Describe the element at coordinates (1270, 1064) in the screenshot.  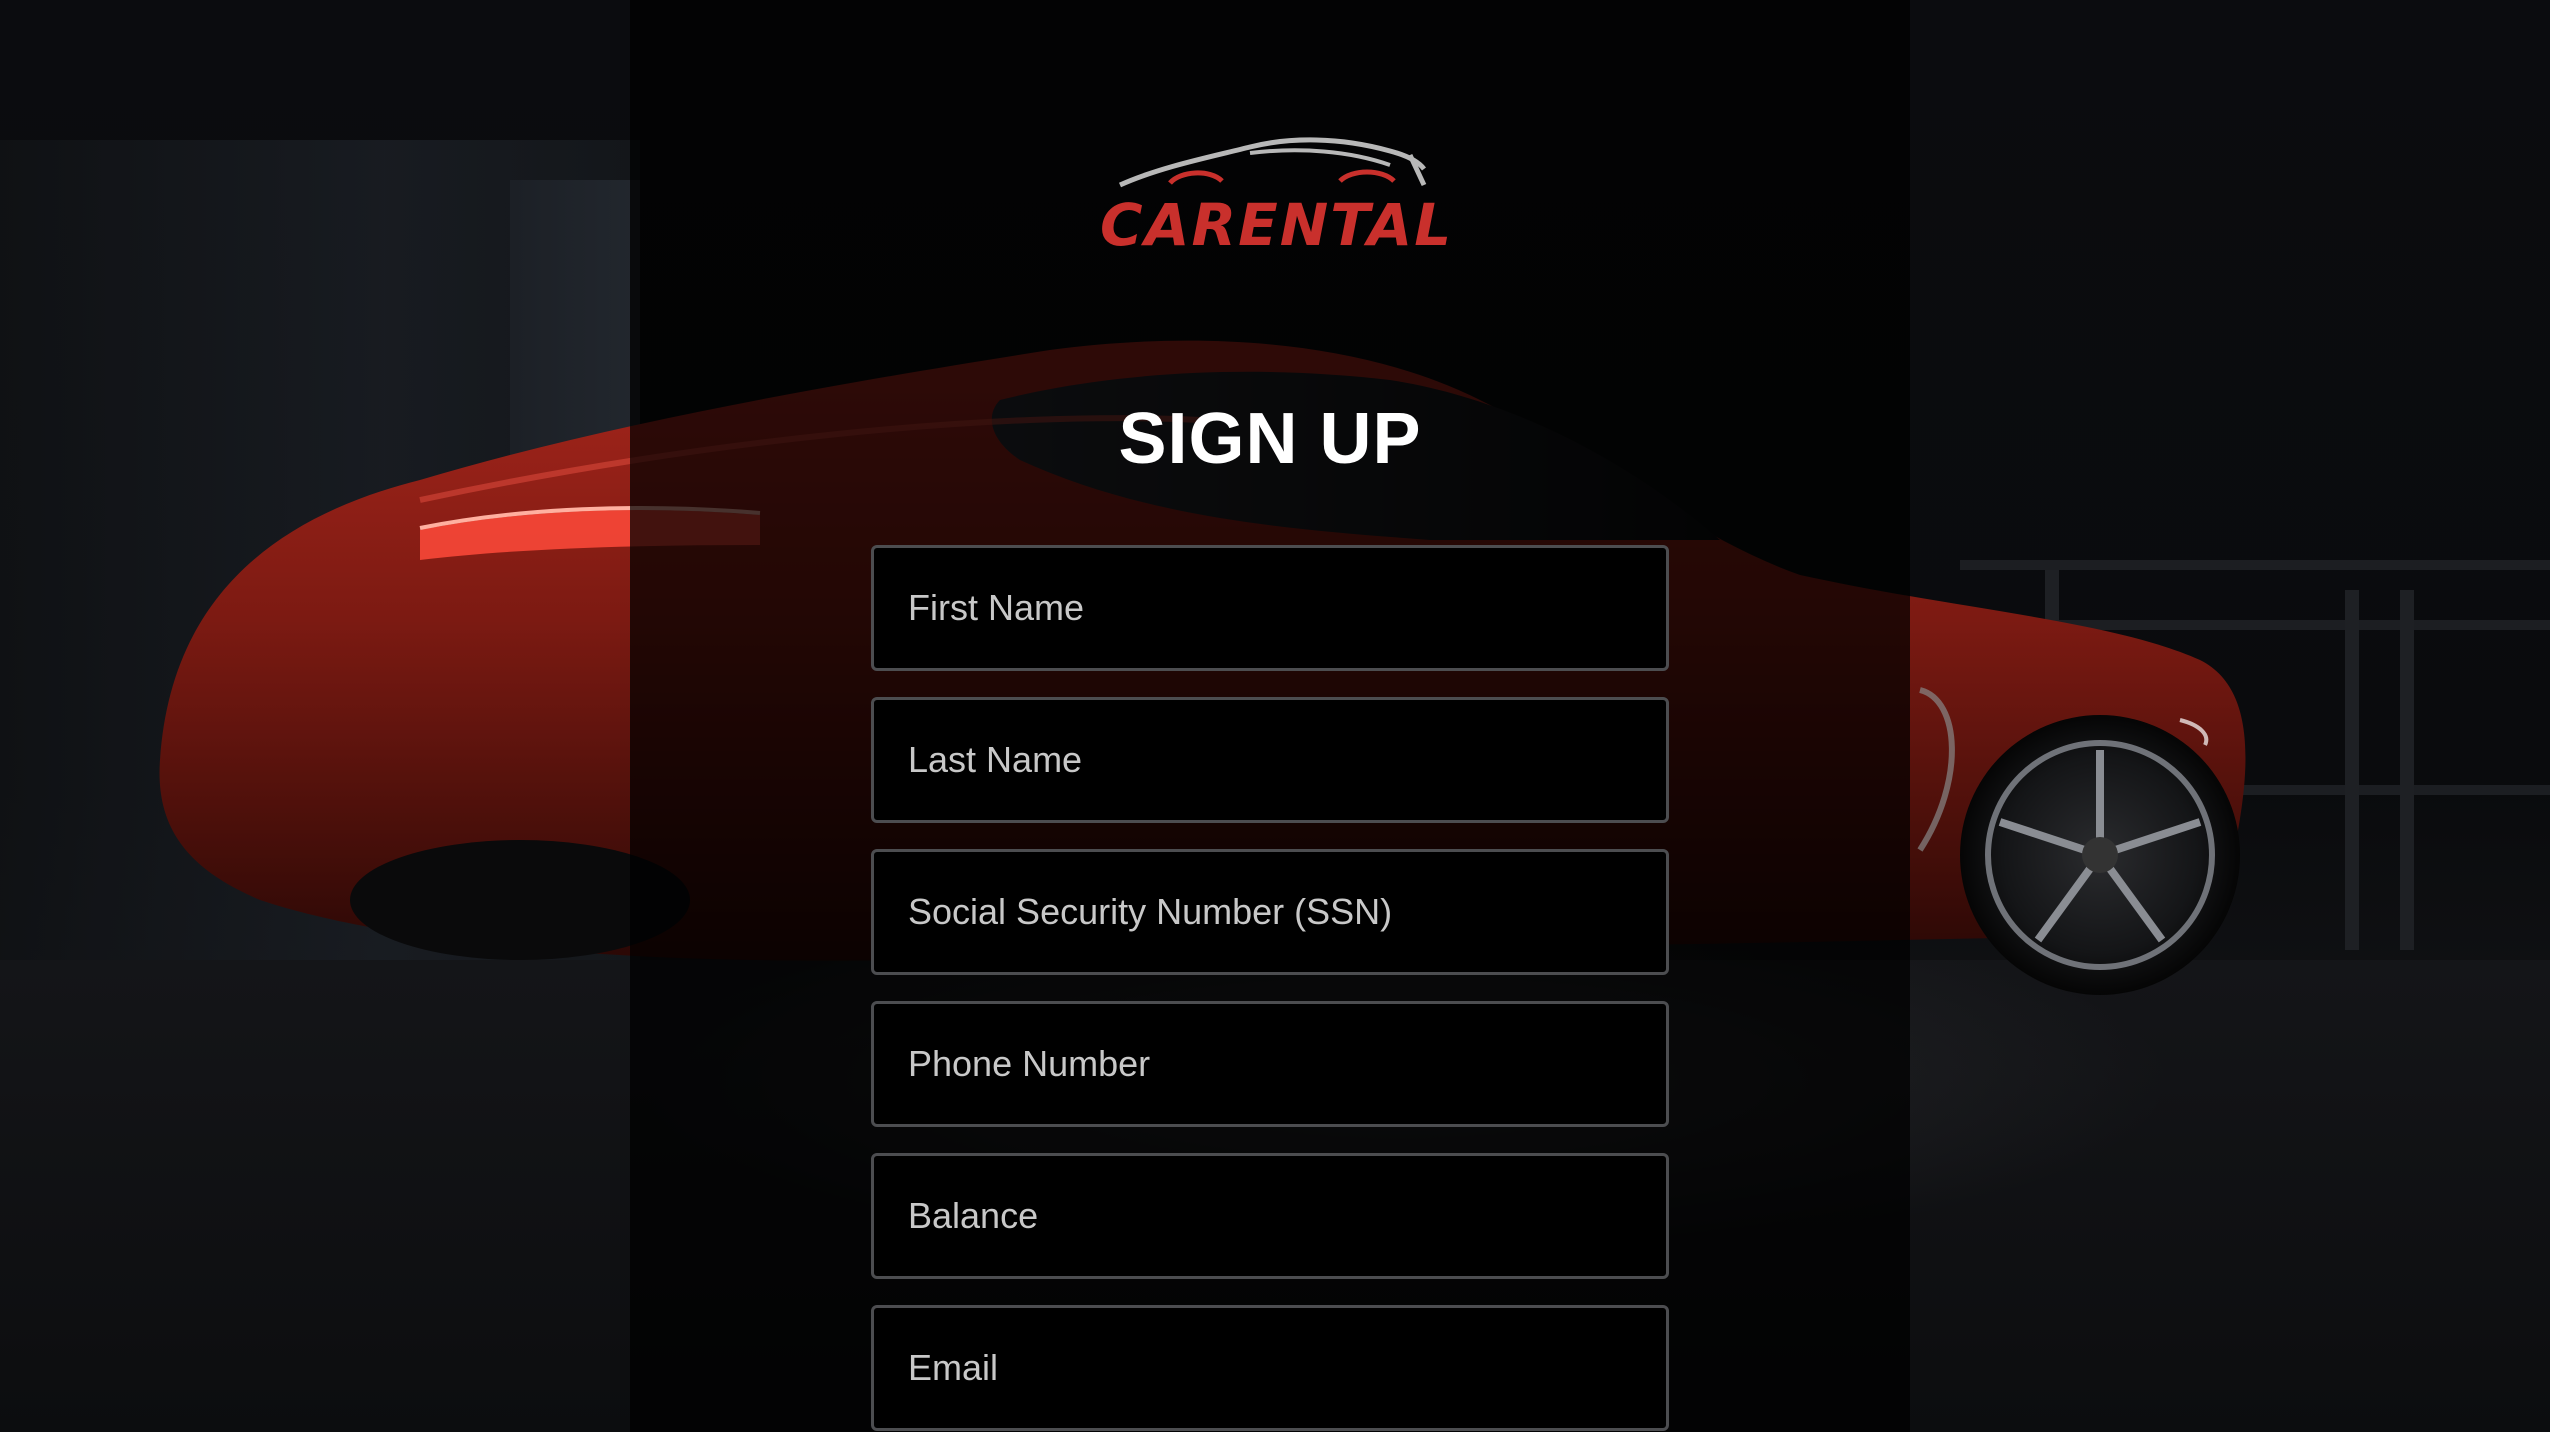
I see `phone-number-input` at that location.